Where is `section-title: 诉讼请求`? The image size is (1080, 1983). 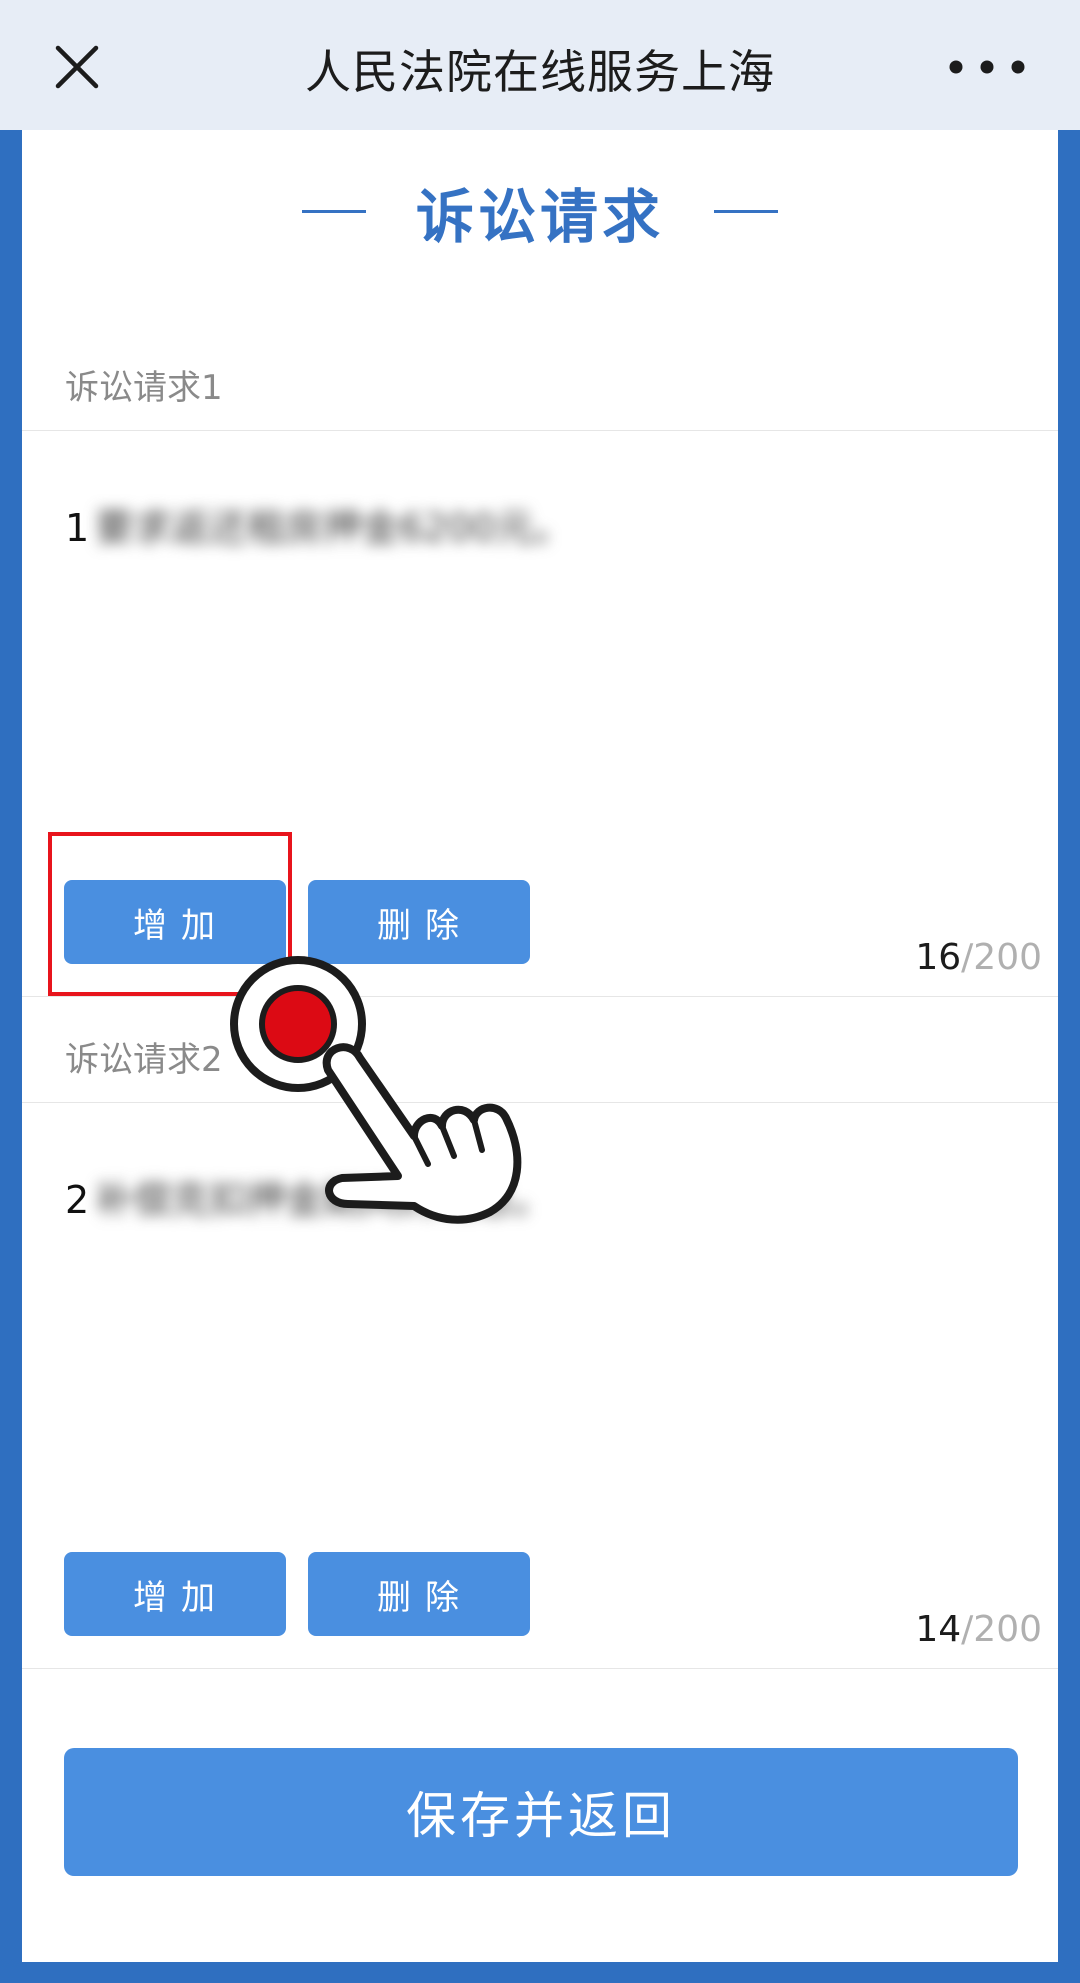
section-title: 诉讼请求 is located at coordinates (539, 217).